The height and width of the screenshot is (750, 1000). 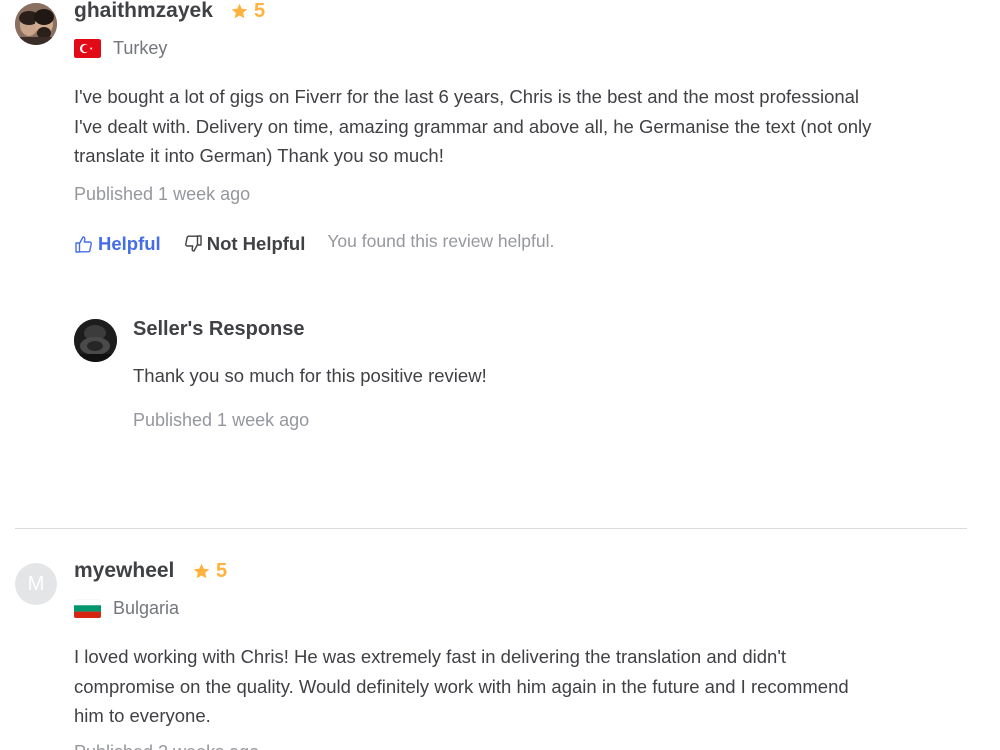 What do you see at coordinates (142, 715) in the screenshot?
I see `review-text-line: him to everyone.` at bounding box center [142, 715].